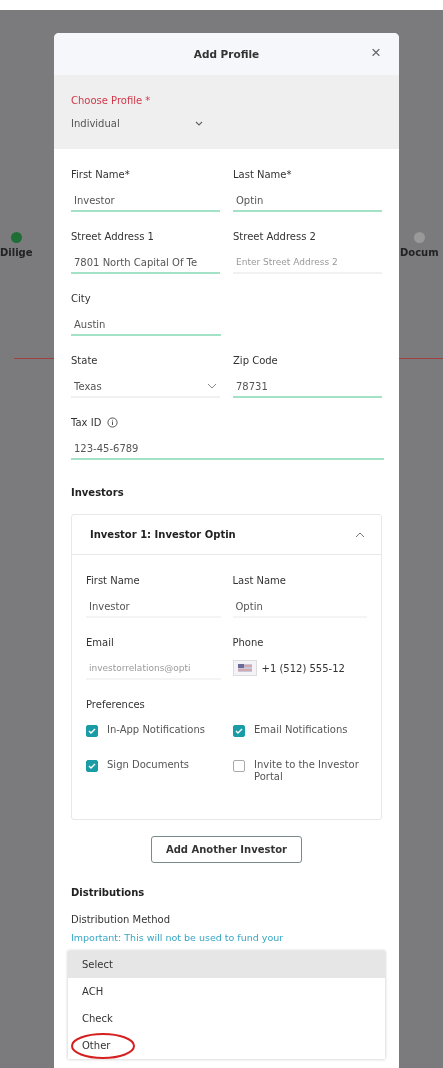 This screenshot has width=443, height=1068. I want to click on phone-field: +1 (512) 555-12, so click(299, 668).